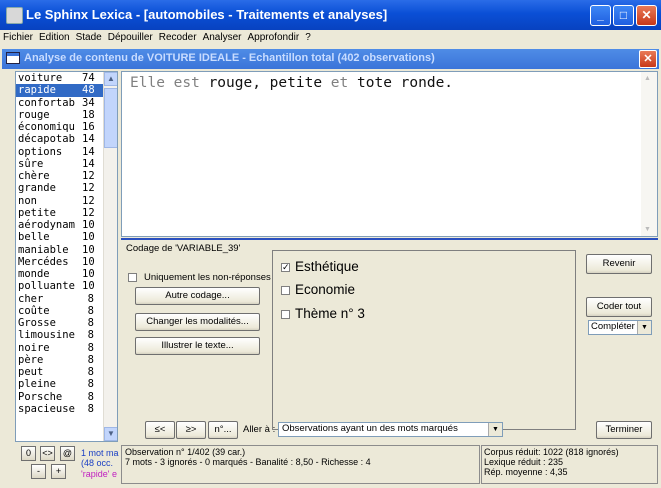 This screenshot has height=488, width=661. What do you see at coordinates (66, 348) in the screenshot?
I see `word-list-item: noire 8` at bounding box center [66, 348].